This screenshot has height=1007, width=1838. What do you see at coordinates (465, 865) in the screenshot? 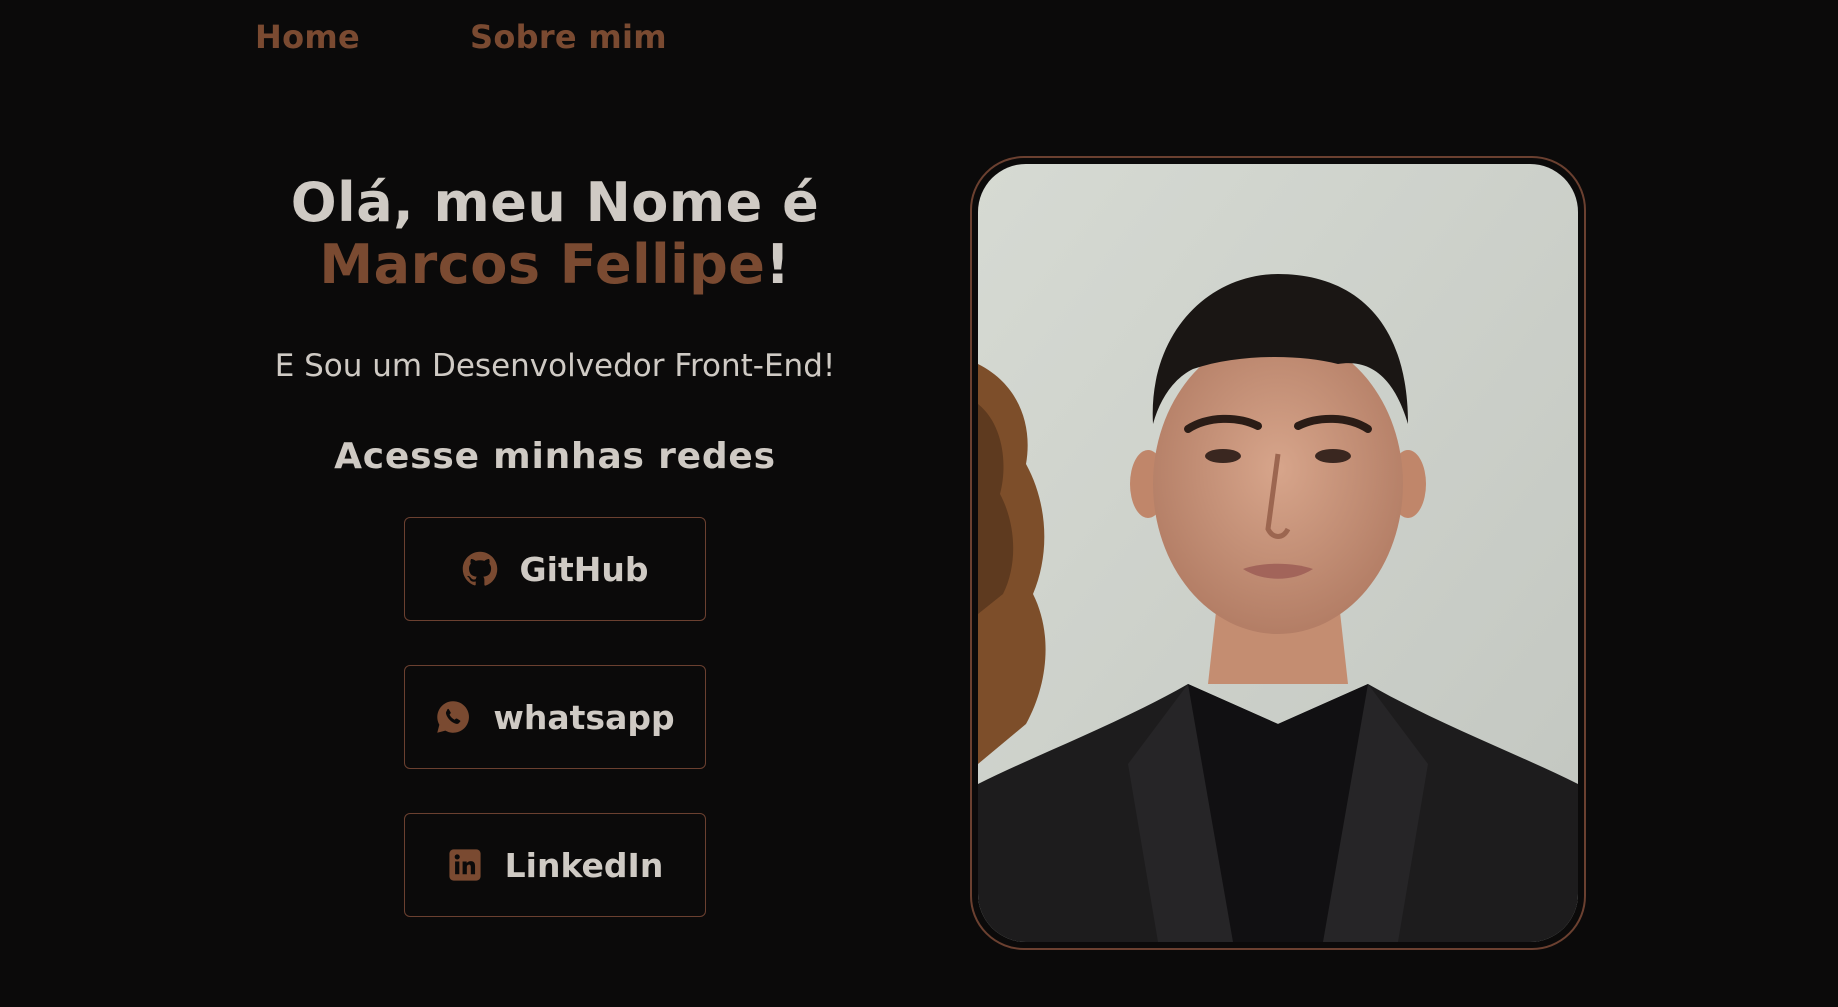
I see `linkedin-icon` at bounding box center [465, 865].